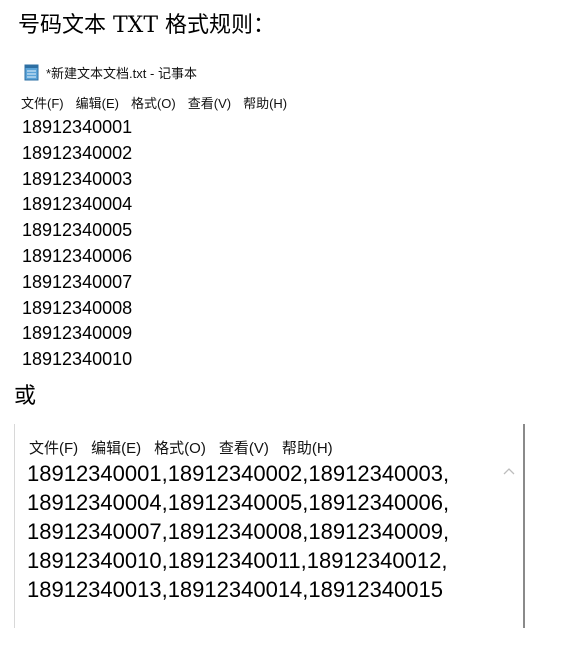 This screenshot has height=655, width=574. Describe the element at coordinates (237, 560) in the screenshot. I see `text-line: 18912340010,18912340011,18912340012,` at that location.